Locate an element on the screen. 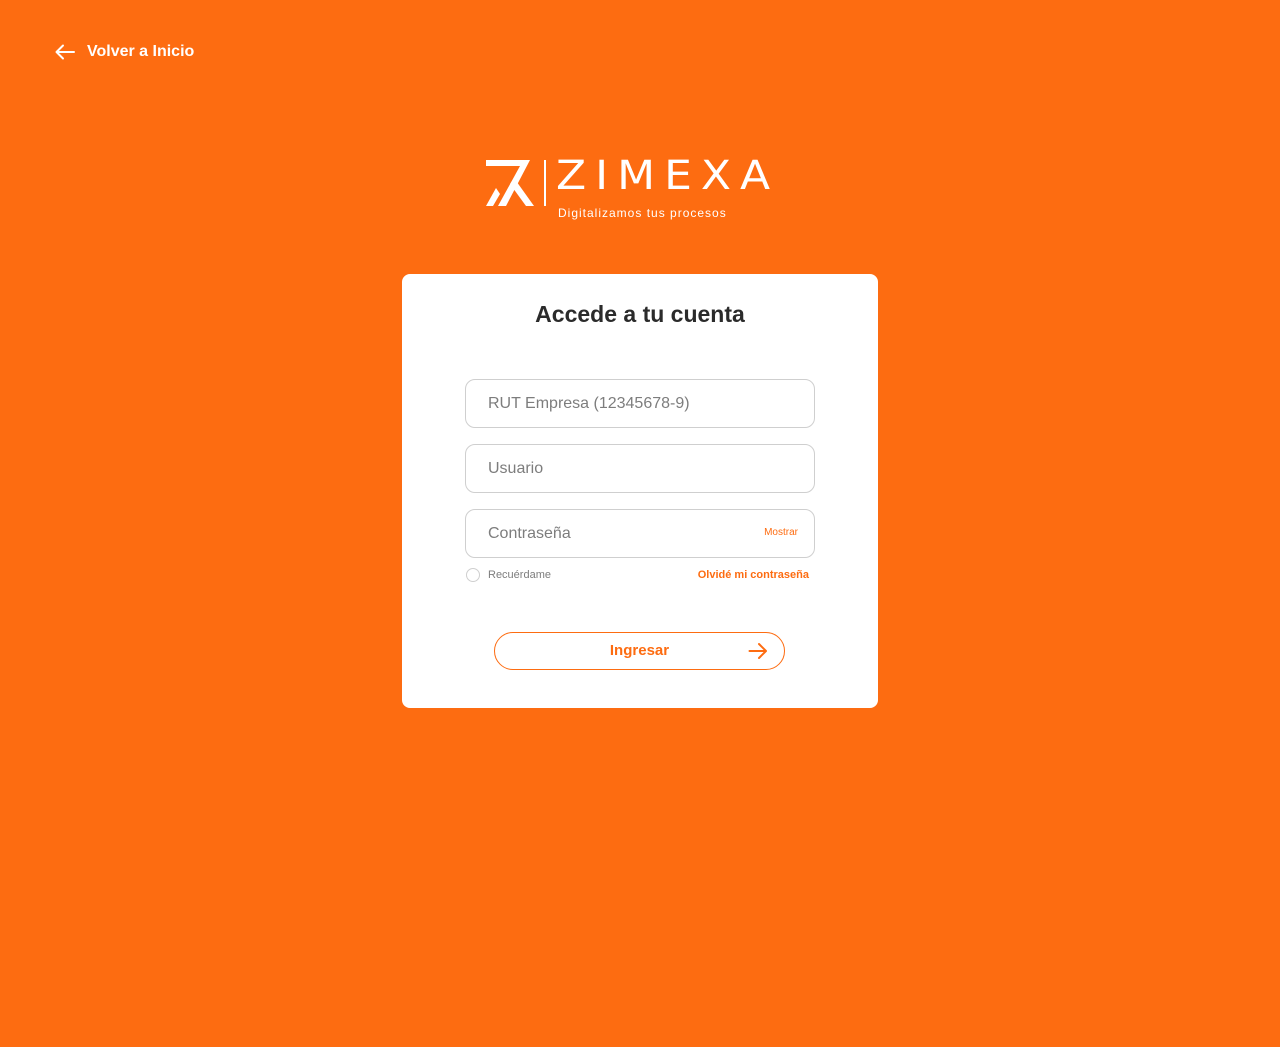 The height and width of the screenshot is (1047, 1280). rut-field is located at coordinates (640, 403).